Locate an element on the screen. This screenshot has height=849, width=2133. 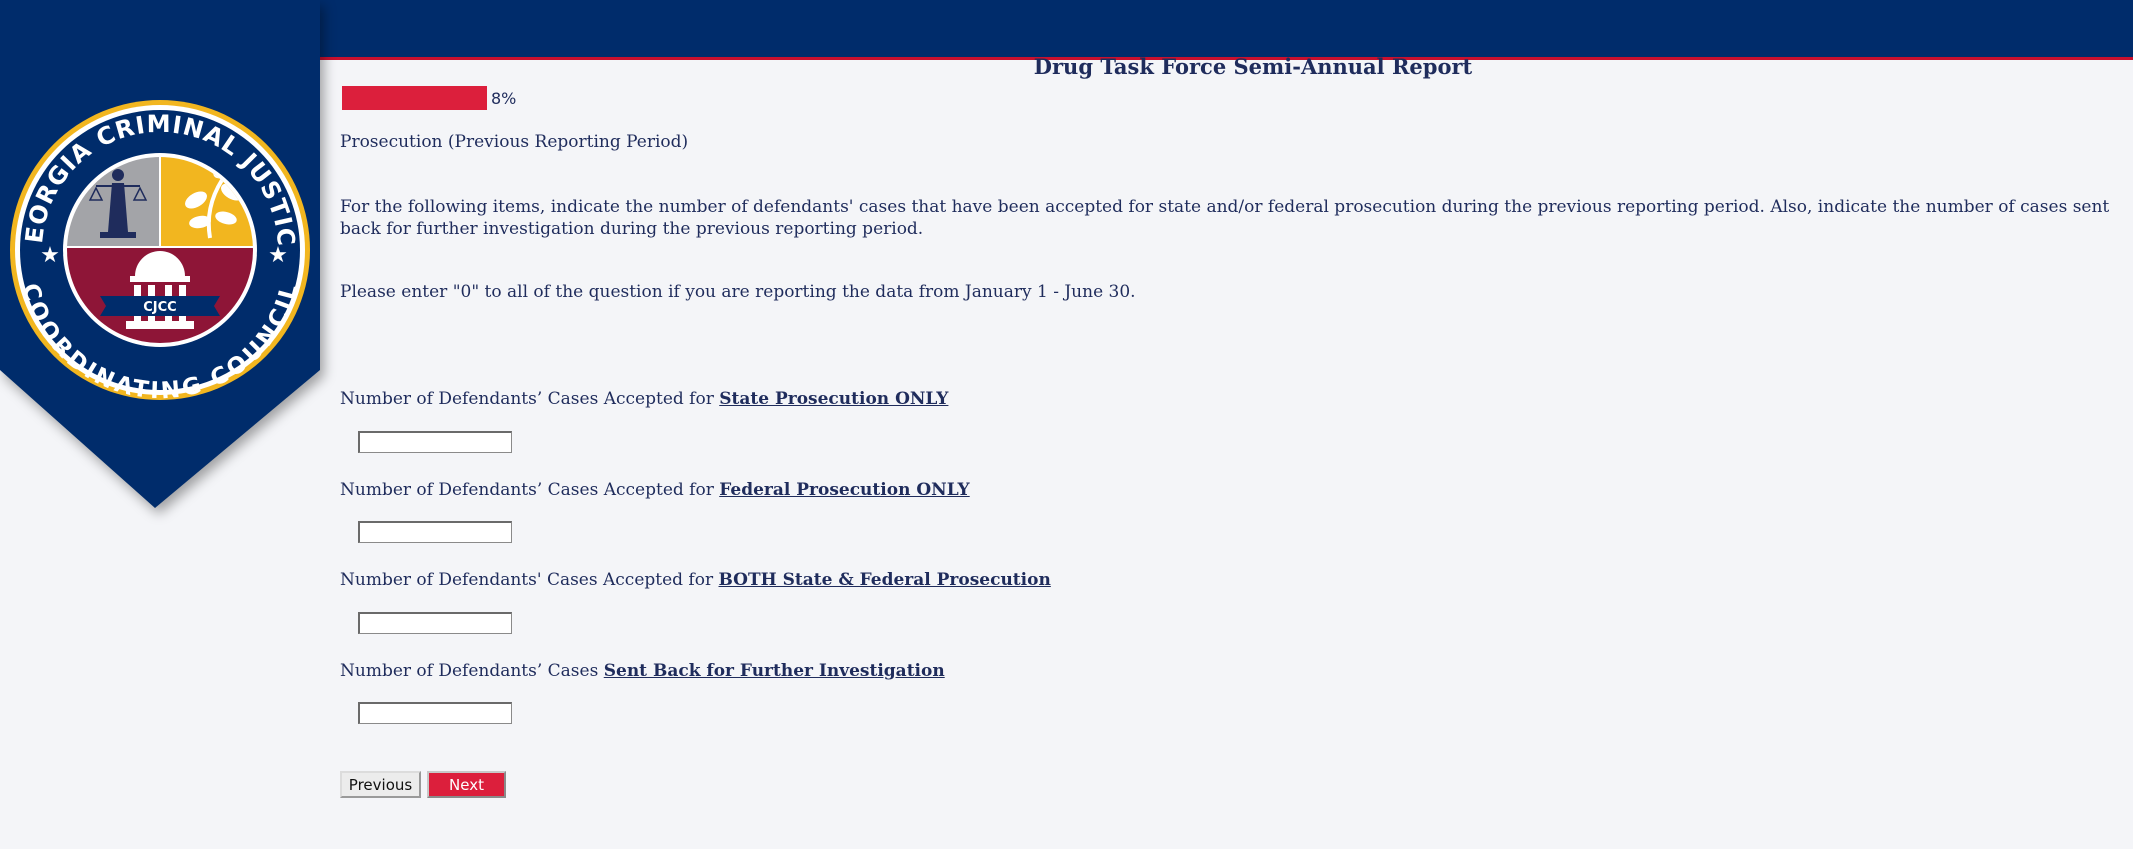
question-label: Number of Defendants’ Cases is located at coordinates (472, 671).